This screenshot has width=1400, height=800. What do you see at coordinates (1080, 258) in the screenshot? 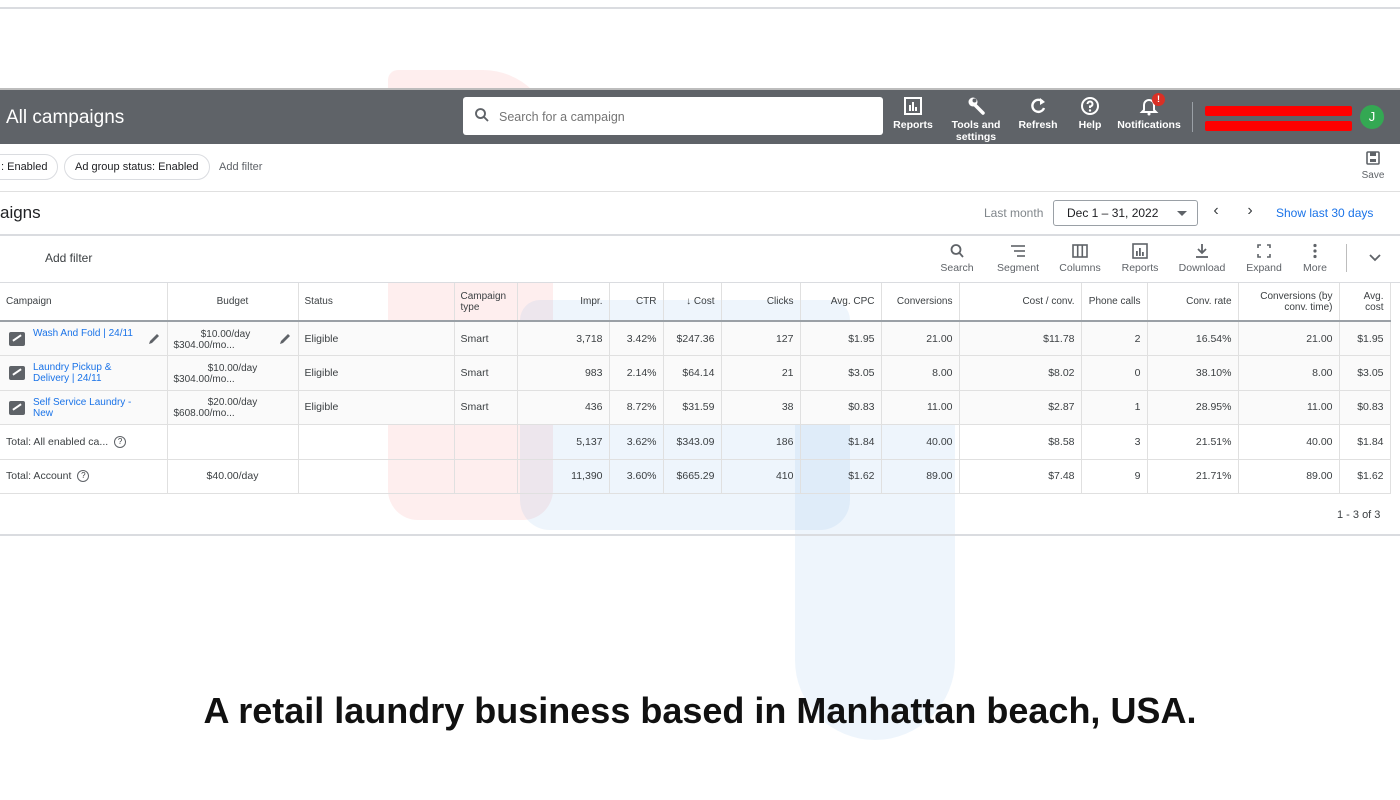
I see `toolbar-columns-button: Columns` at bounding box center [1080, 258].